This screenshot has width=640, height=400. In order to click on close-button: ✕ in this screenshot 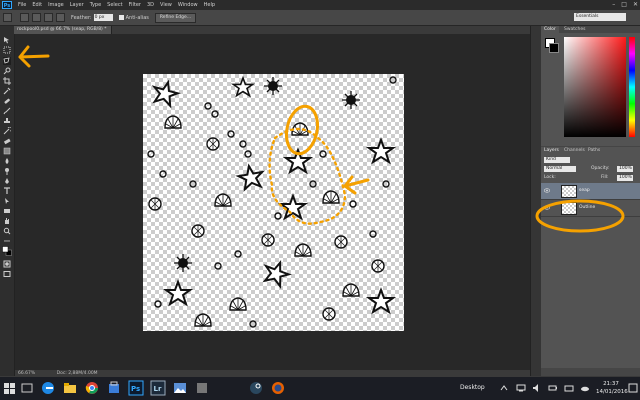, I will do `click(635, 4)`.